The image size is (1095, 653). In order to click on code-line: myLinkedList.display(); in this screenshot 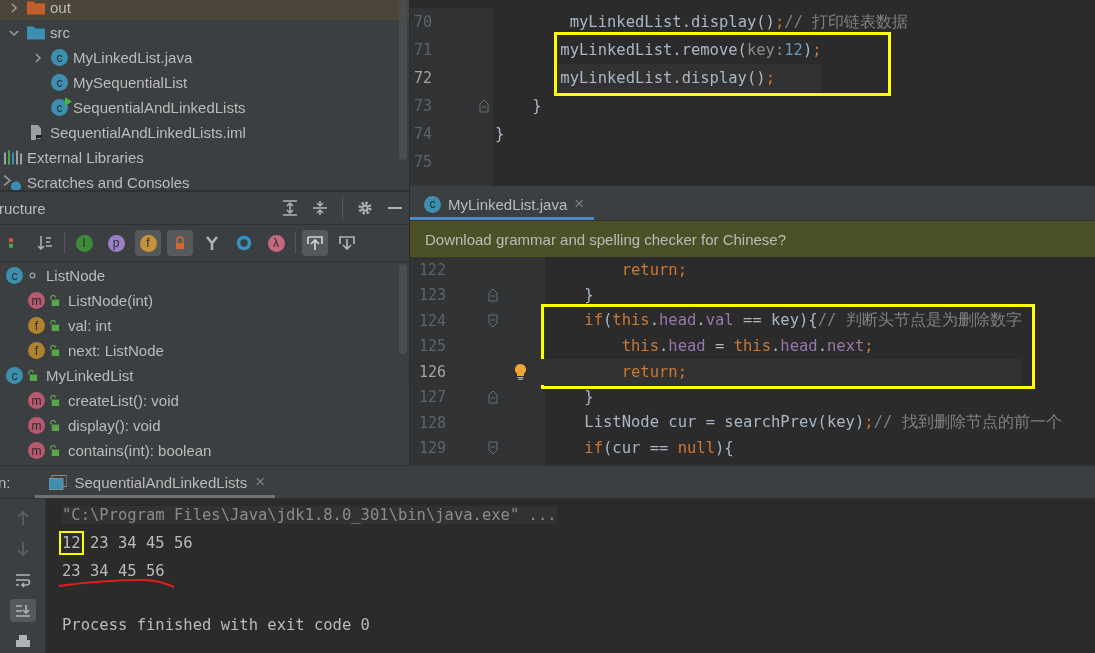, I will do `click(667, 78)`.